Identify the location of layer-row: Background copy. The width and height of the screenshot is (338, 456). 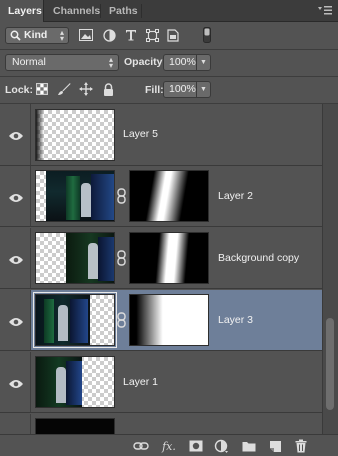
(161, 258).